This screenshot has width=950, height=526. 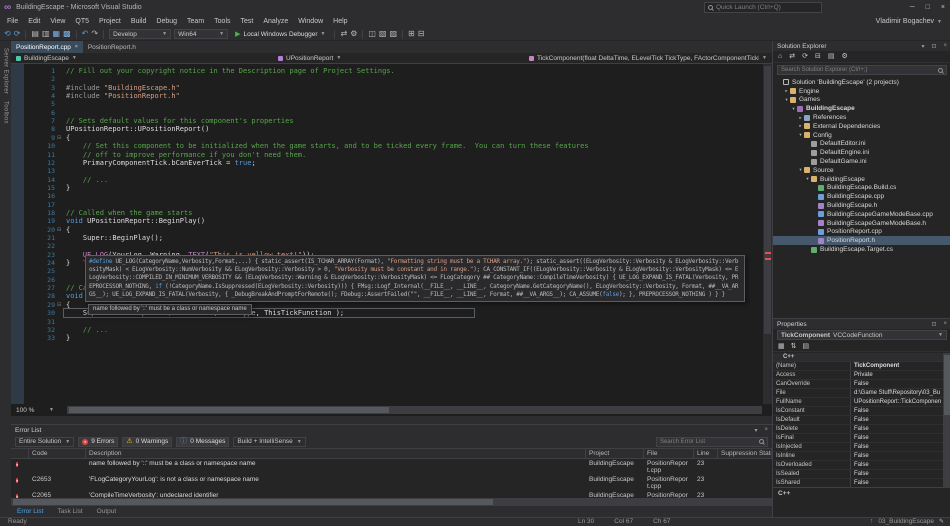 I want to click on column-header-description: Description, so click(x=336, y=453).